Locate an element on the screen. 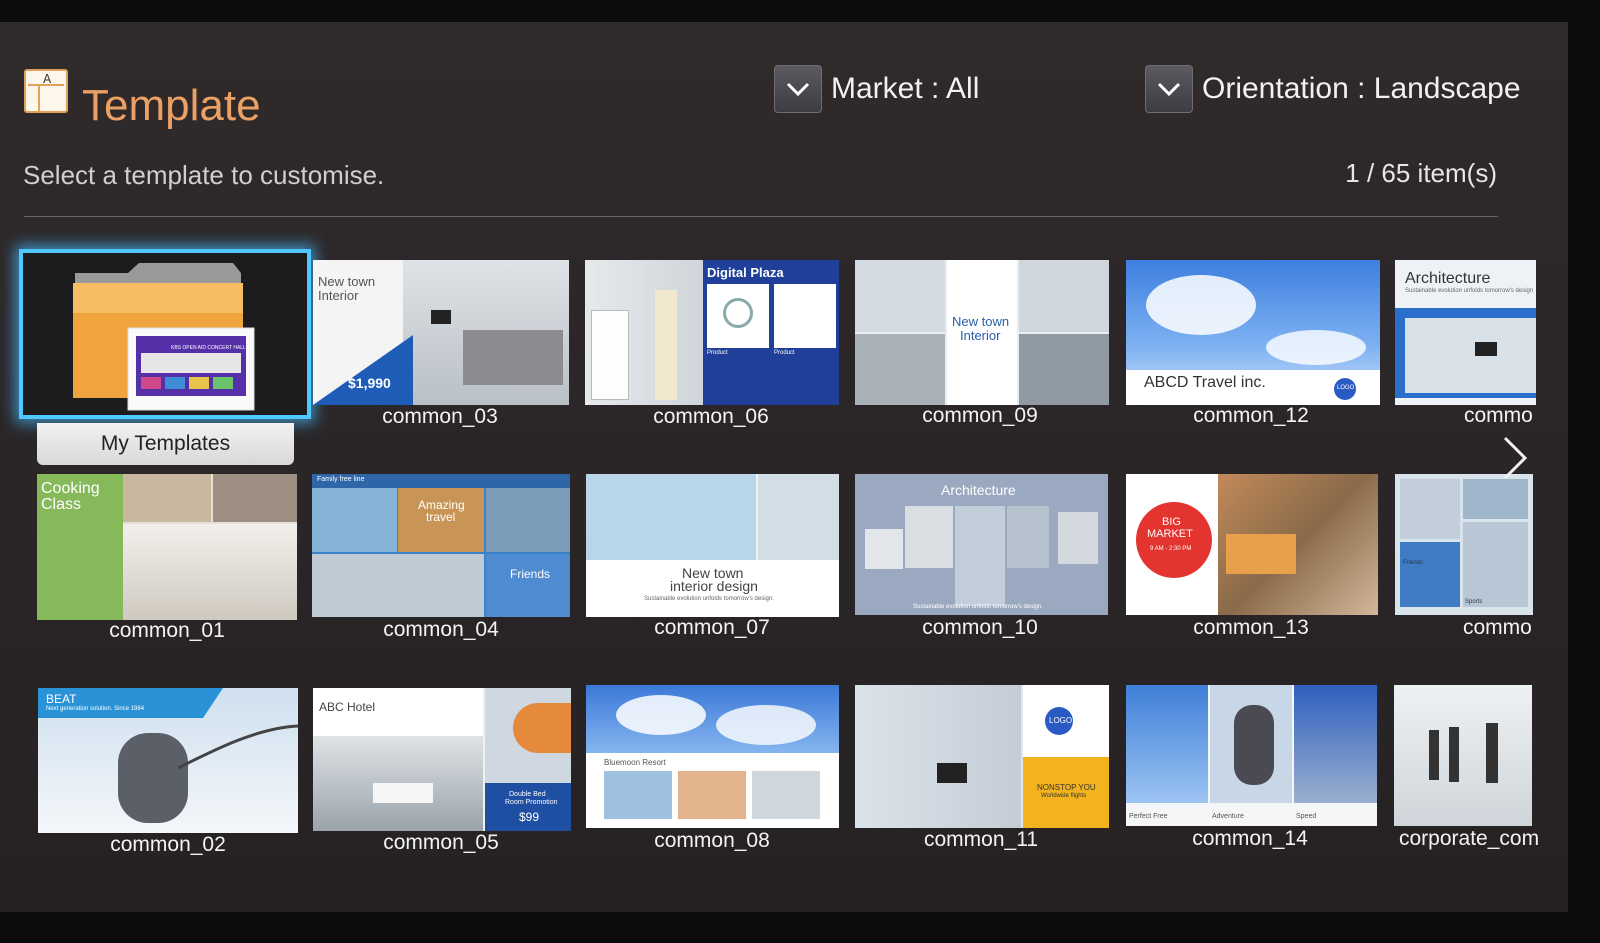 Image resolution: width=1600 pixels, height=943 pixels. template-label: common_01 is located at coordinates (167, 630).